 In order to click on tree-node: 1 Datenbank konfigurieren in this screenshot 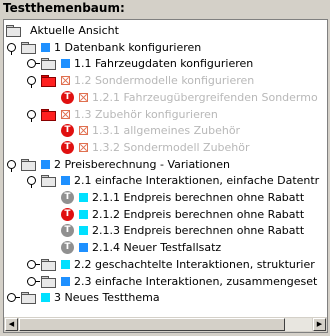, I will do `click(103, 47)`.